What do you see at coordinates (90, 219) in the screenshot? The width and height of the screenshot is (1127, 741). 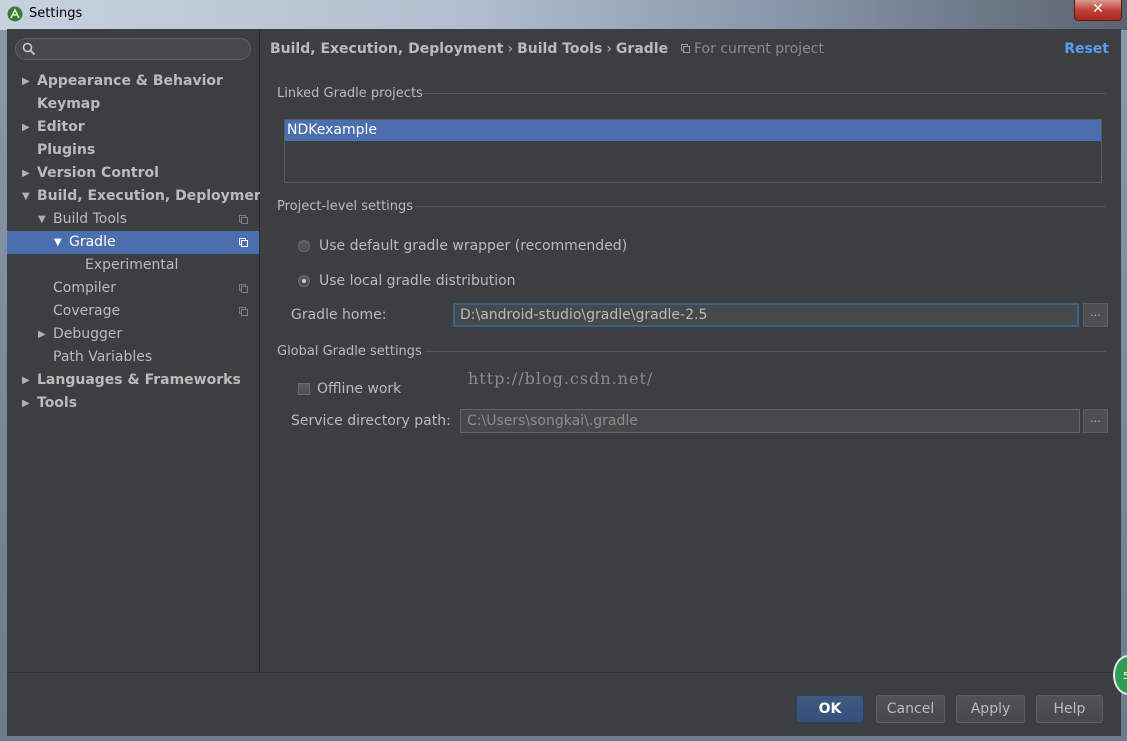 I see `sidebar-item-label: Build Tools` at bounding box center [90, 219].